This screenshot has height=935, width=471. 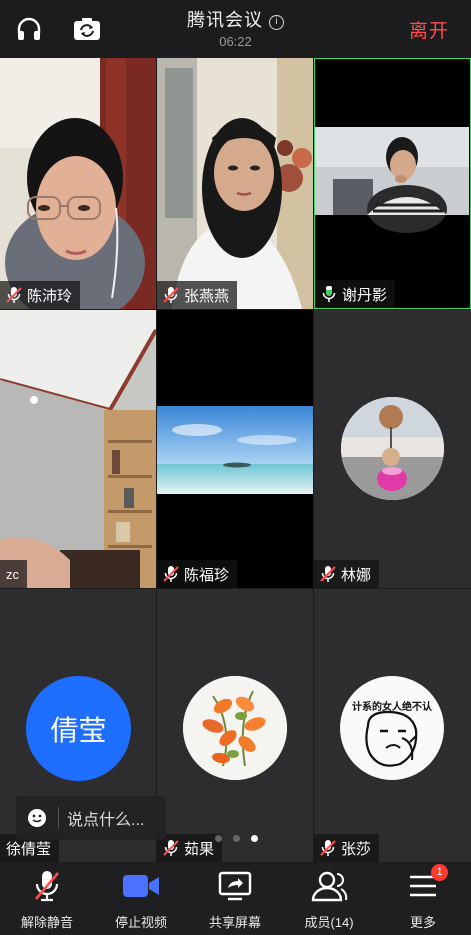 I want to click on participant-tile-5: 陈福珍, so click(x=235, y=449).